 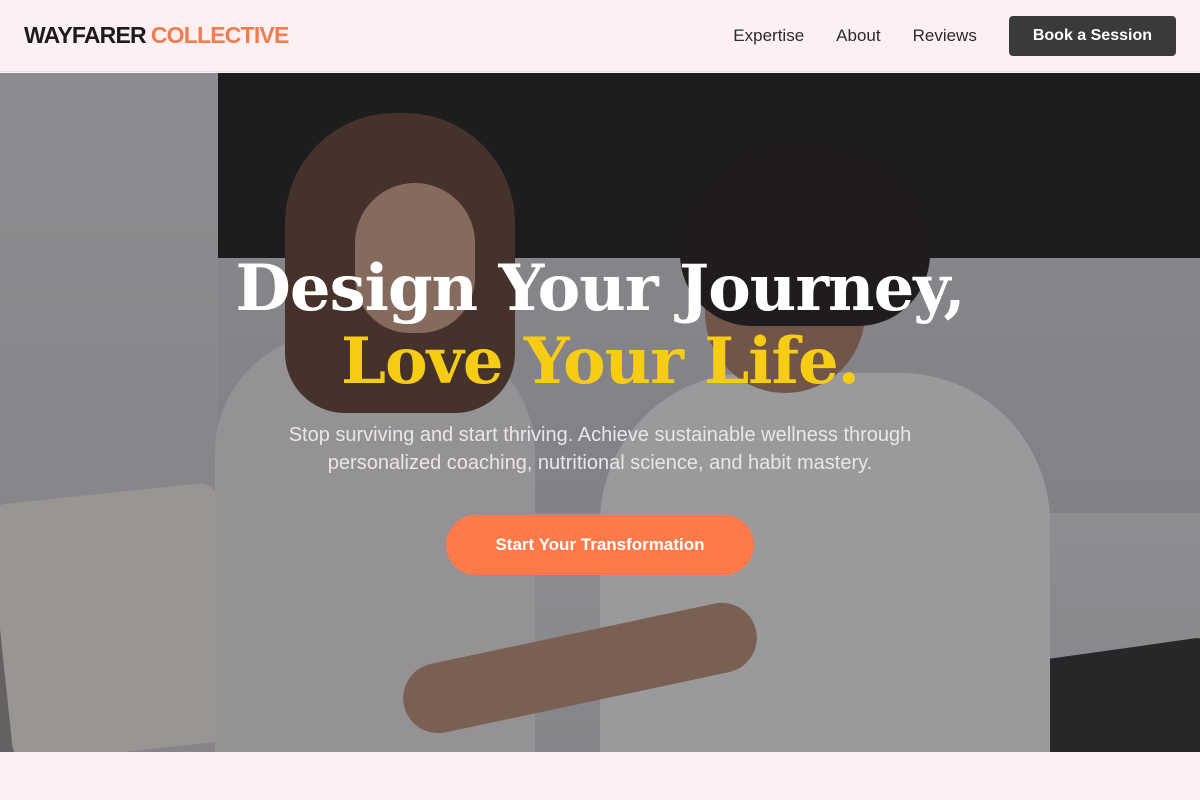 What do you see at coordinates (600, 288) in the screenshot?
I see `hero-headline-line1: Design Your Journey,` at bounding box center [600, 288].